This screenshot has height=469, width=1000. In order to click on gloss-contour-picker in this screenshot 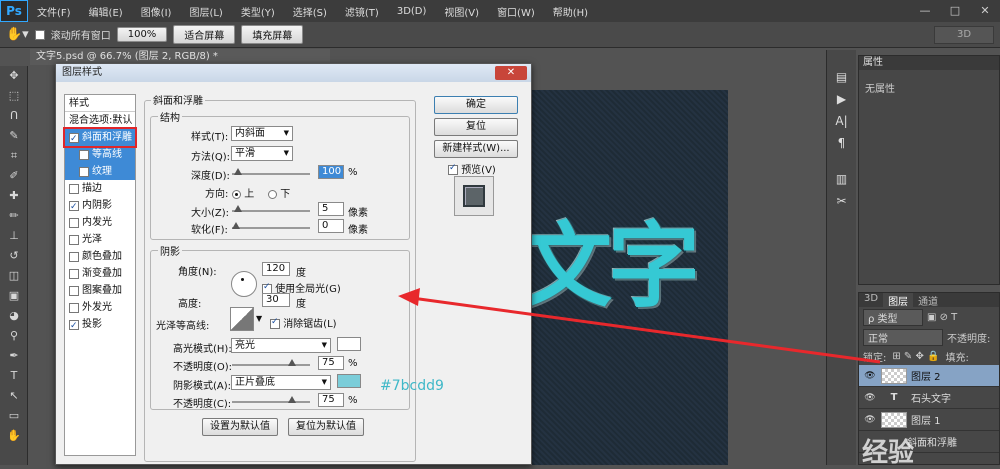, I will do `click(242, 319)`.